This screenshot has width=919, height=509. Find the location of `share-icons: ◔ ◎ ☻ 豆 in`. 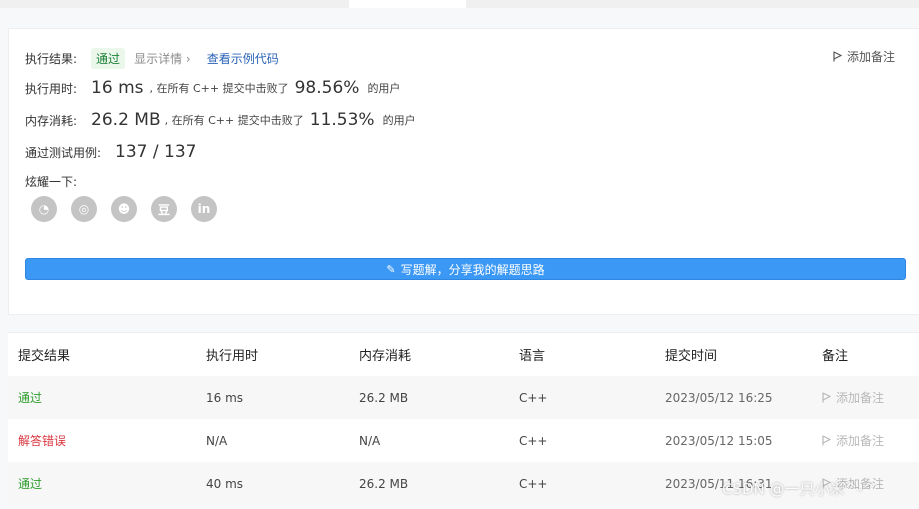

share-icons: ◔ ◎ ☻ 豆 in is located at coordinates (124, 209).